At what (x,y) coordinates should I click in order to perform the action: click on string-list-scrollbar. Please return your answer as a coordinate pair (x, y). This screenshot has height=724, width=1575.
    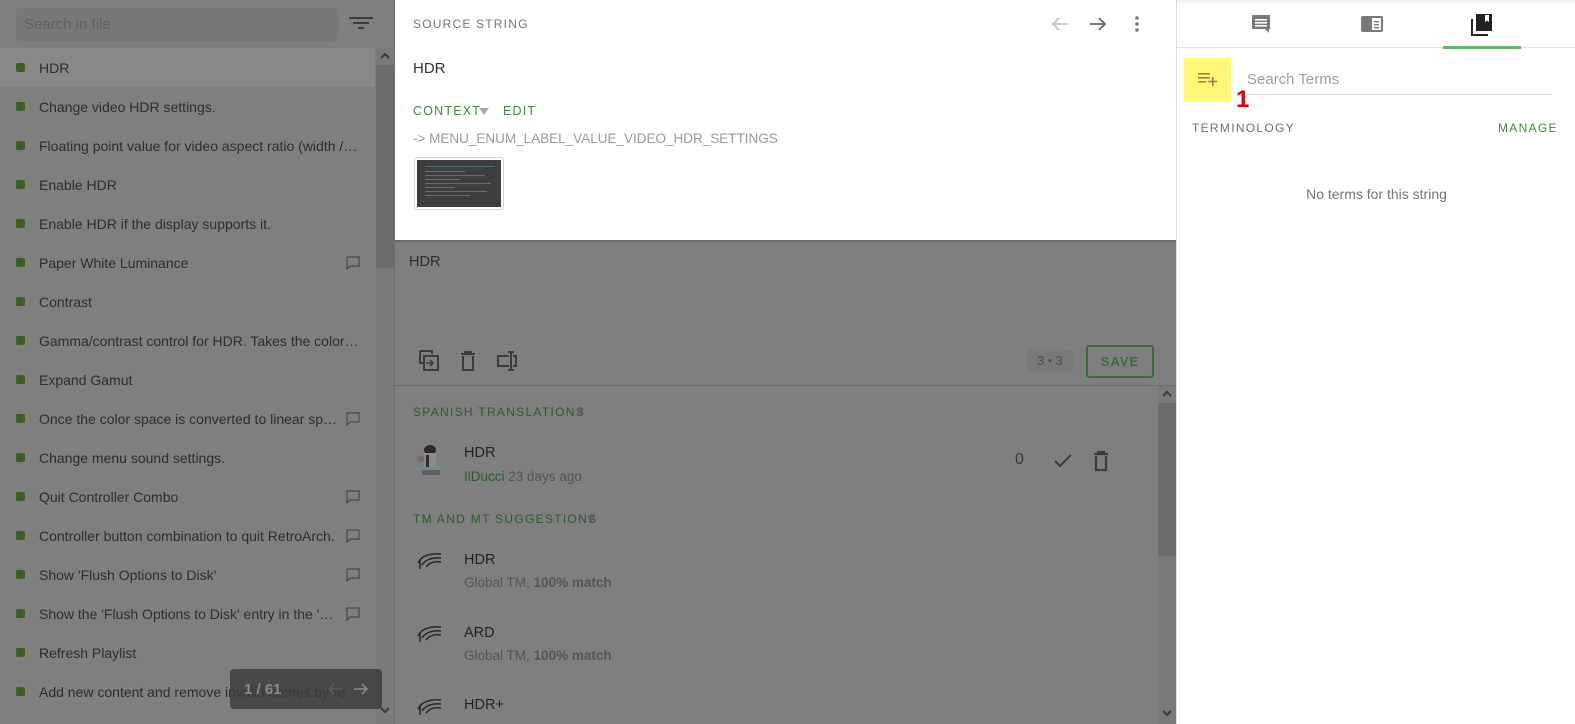
    Looking at the image, I should click on (385, 386).